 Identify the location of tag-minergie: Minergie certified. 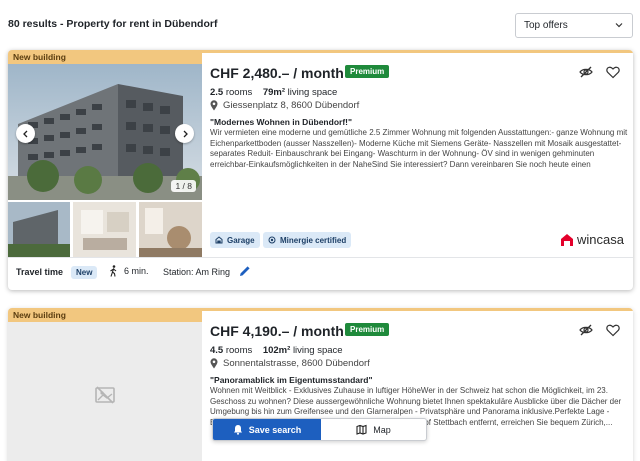
(307, 240).